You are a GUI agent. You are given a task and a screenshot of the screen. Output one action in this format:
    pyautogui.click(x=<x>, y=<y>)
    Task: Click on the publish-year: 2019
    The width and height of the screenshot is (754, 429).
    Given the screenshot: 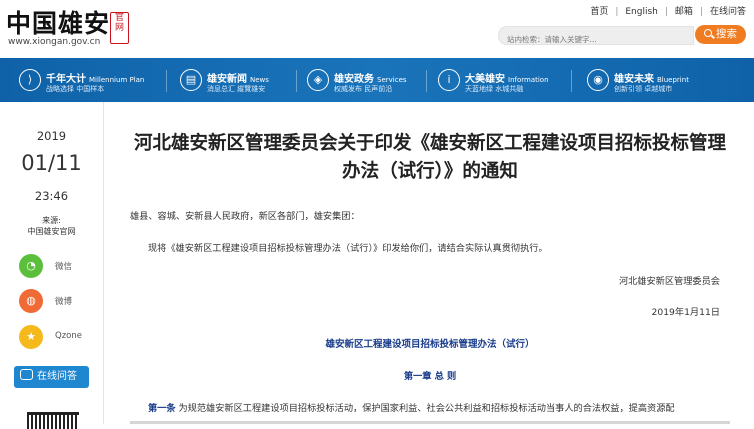 What is the action you would take?
    pyautogui.click(x=51, y=136)
    